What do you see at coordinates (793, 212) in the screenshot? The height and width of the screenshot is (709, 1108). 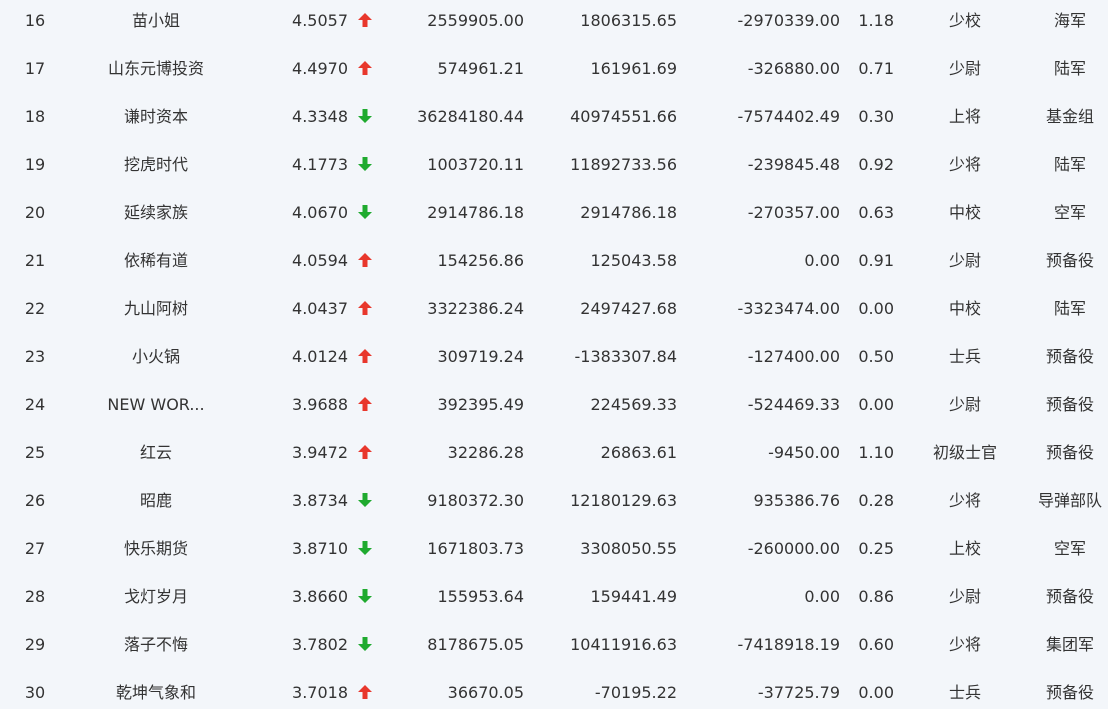 I see `value-3-cell: -270357.00` at bounding box center [793, 212].